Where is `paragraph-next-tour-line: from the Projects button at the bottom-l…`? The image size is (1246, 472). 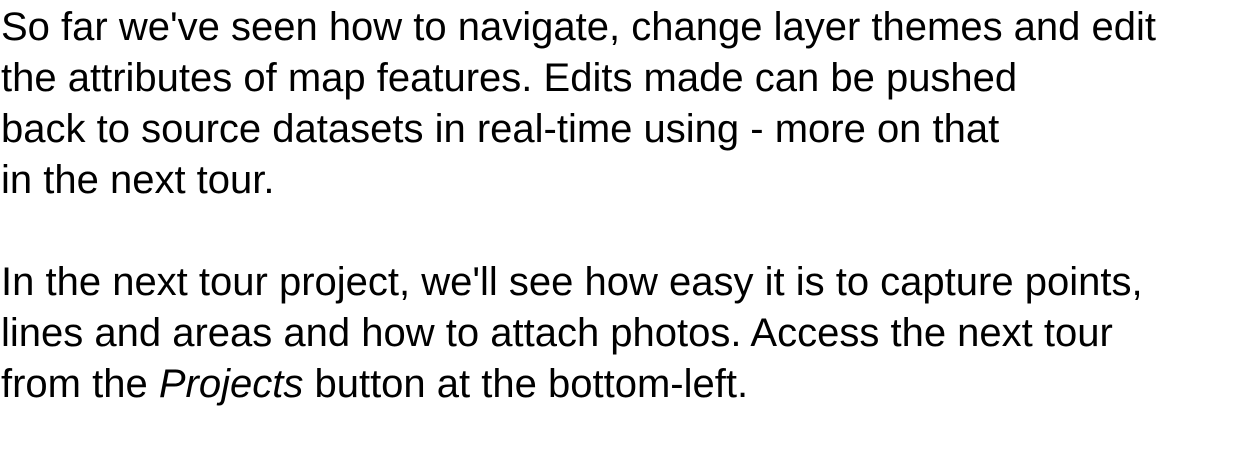
paragraph-next-tour-line: from the Projects button at the bottom-l… is located at coordinates (621, 384).